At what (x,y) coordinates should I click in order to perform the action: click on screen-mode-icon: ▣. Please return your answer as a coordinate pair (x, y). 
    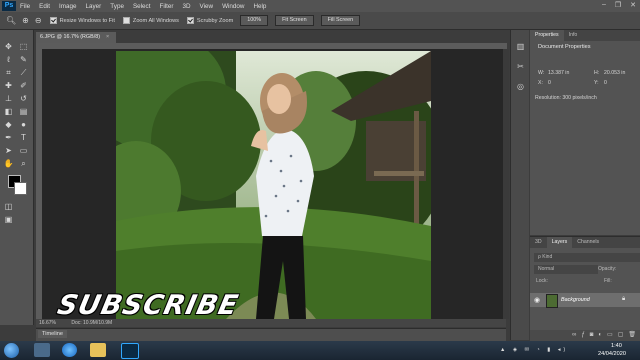
    Looking at the image, I should click on (8, 220).